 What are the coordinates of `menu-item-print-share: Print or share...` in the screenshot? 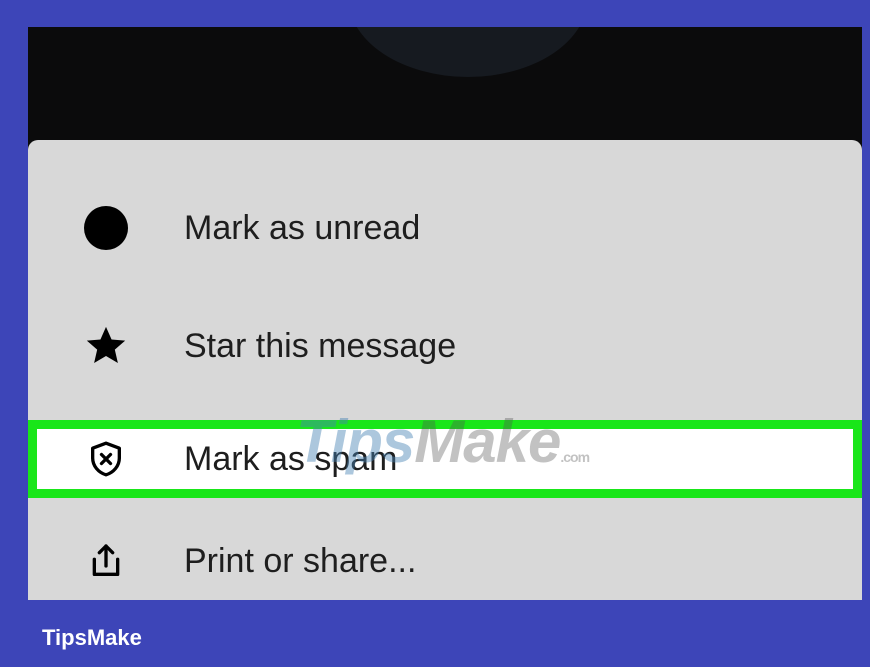 It's located at (445, 561).